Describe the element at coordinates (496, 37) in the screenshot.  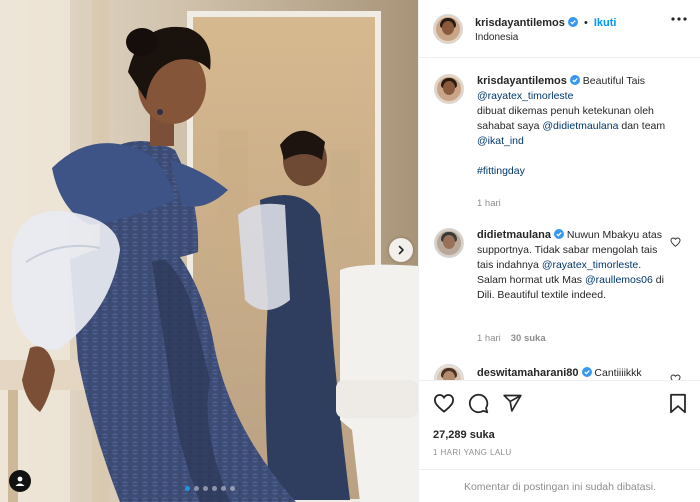
I see `post-location: Indonesia` at that location.